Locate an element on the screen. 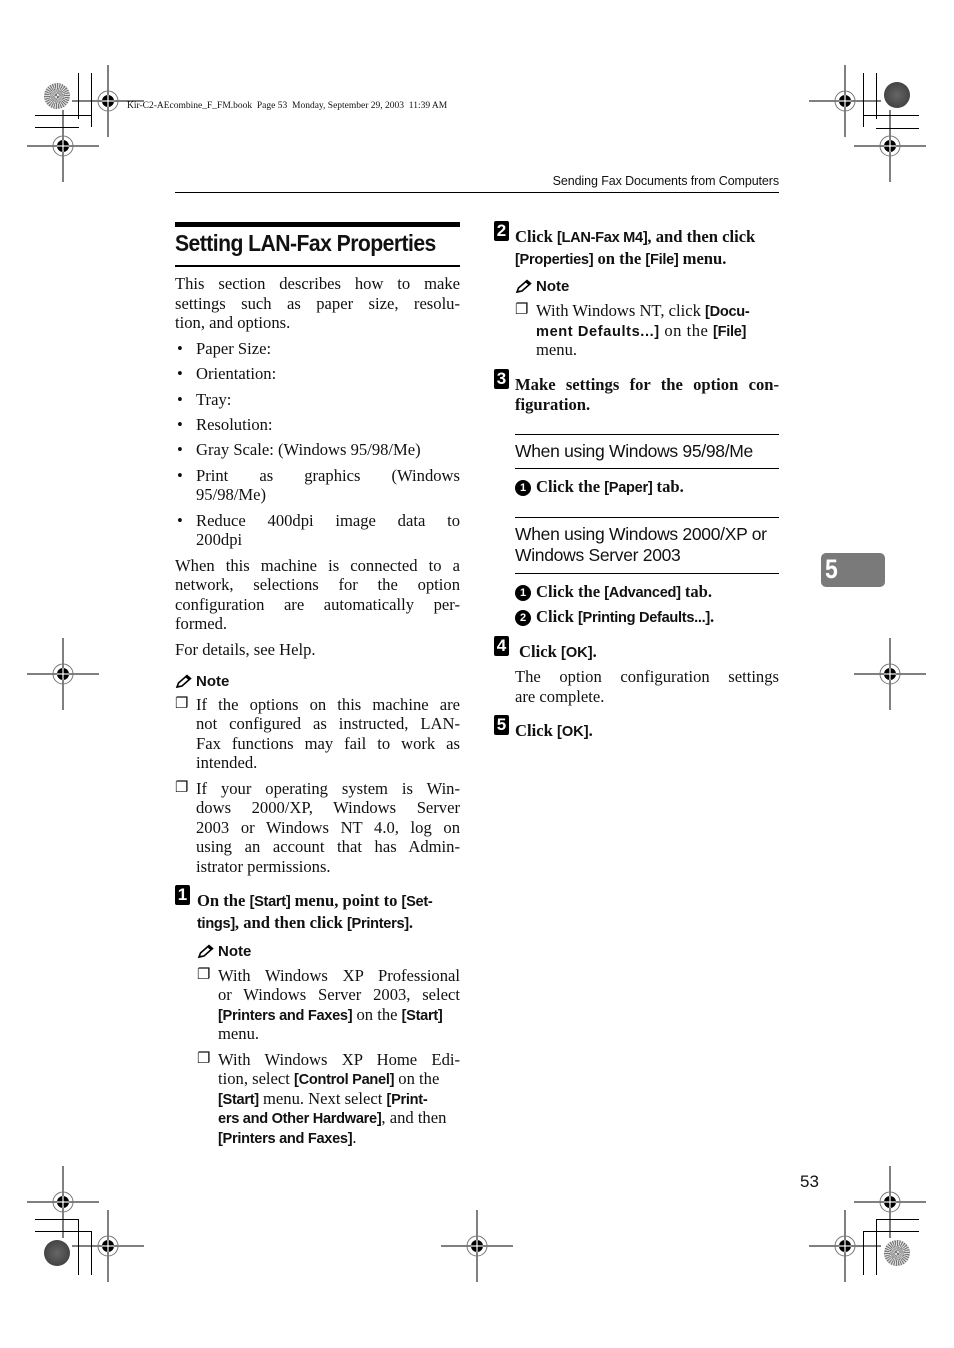 This screenshot has height=1348, width=954. step-5-instruction: Click [OK]. is located at coordinates (554, 730).